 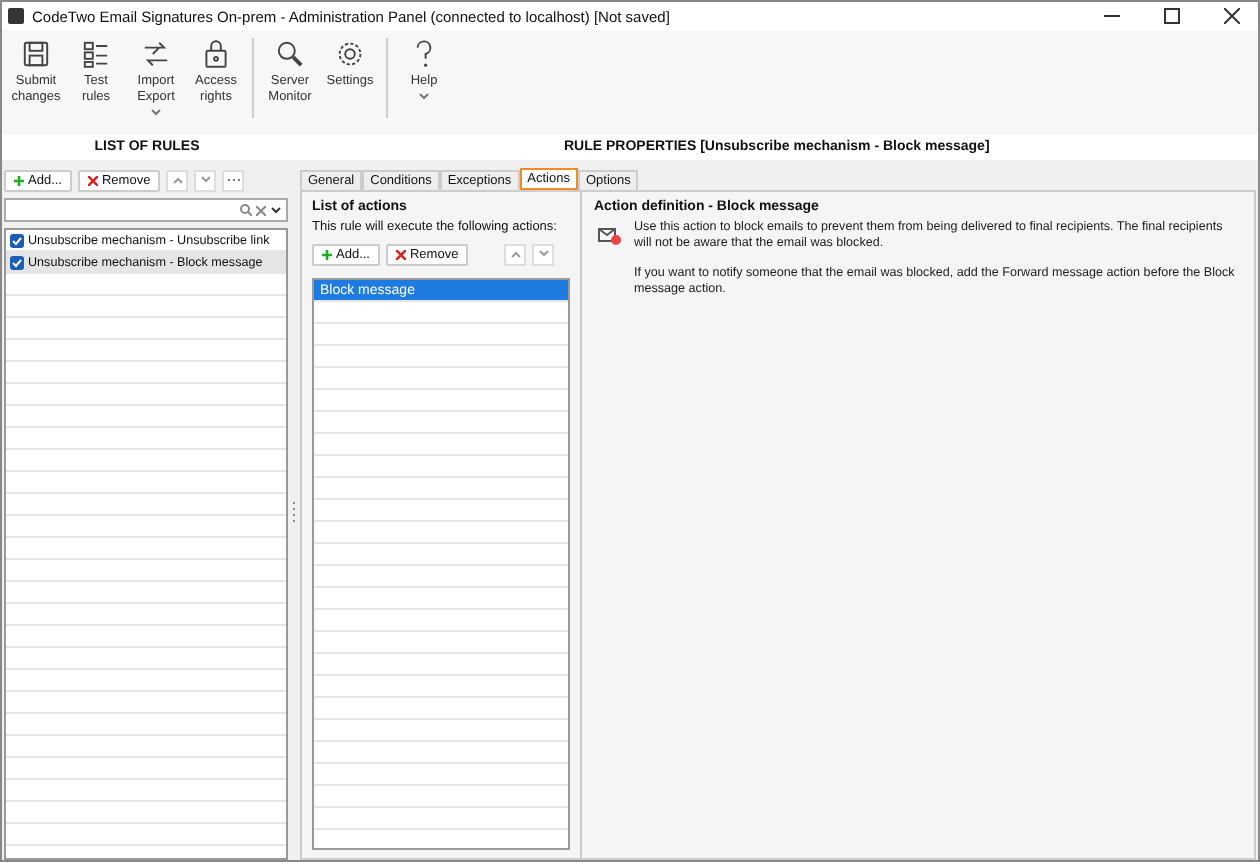 What do you see at coordinates (1112, 16) in the screenshot?
I see `minimize-icon` at bounding box center [1112, 16].